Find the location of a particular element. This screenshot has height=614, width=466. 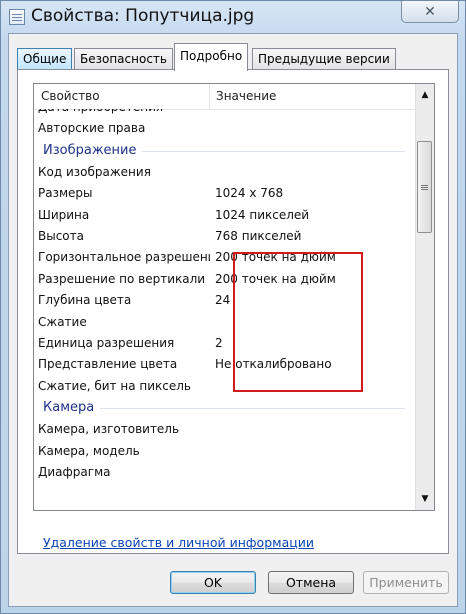

scrollbar-thumb is located at coordinates (424, 187).